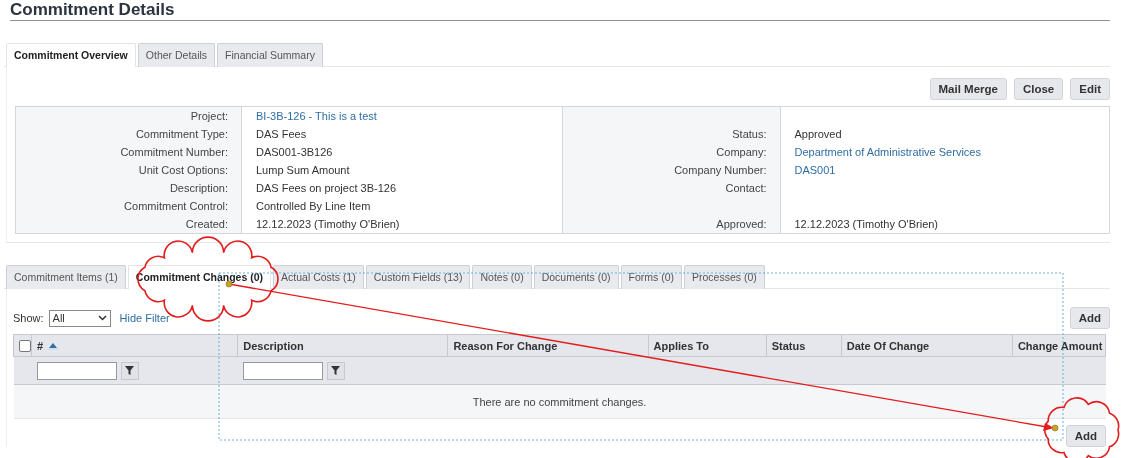  Describe the element at coordinates (418, 277) in the screenshot. I see `tab: Custom Fields (13)` at that location.